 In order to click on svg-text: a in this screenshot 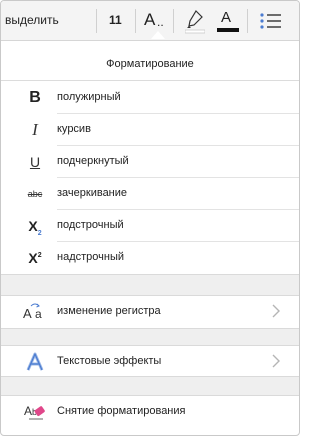, I will do `click(38, 314)`.